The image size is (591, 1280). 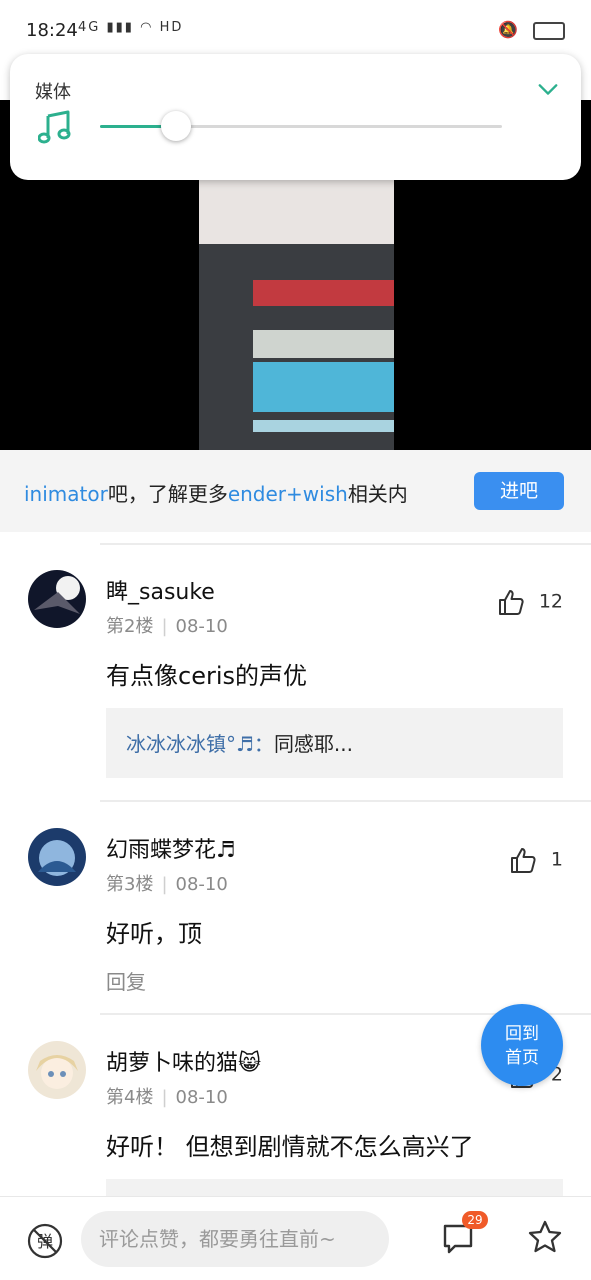 I want to click on bell-muted-icon: 🔕, so click(x=507, y=29).